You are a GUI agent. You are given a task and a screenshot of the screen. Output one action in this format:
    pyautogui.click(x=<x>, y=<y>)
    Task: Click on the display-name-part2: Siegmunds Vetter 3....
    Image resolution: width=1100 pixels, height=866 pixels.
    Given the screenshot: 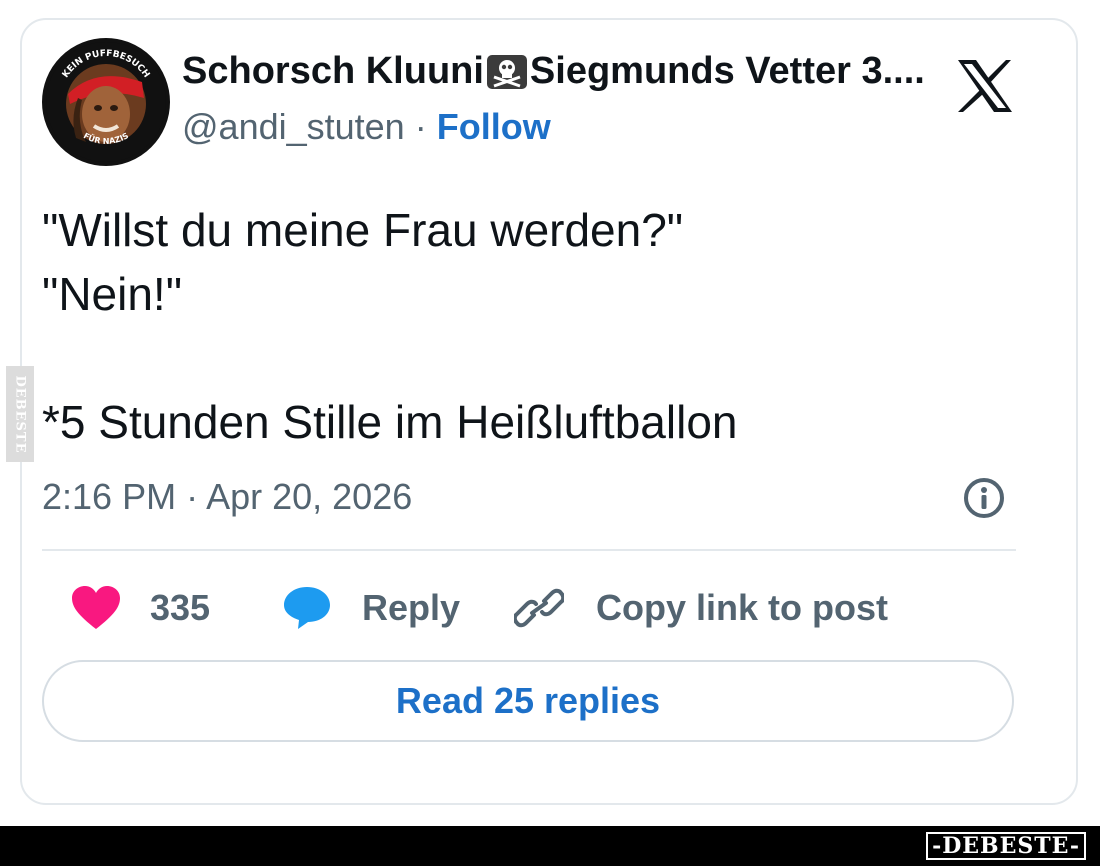 What is the action you would take?
    pyautogui.click(x=727, y=71)
    